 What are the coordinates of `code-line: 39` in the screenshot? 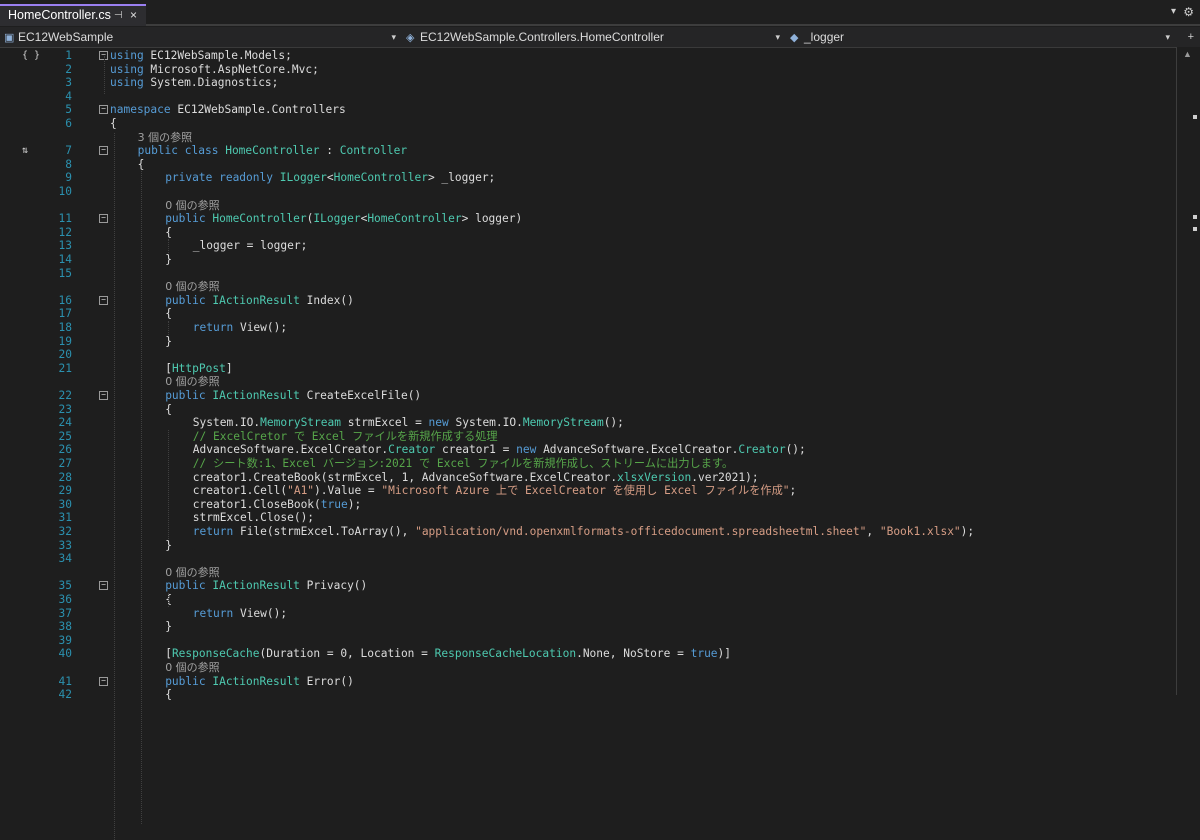 It's located at (588, 641).